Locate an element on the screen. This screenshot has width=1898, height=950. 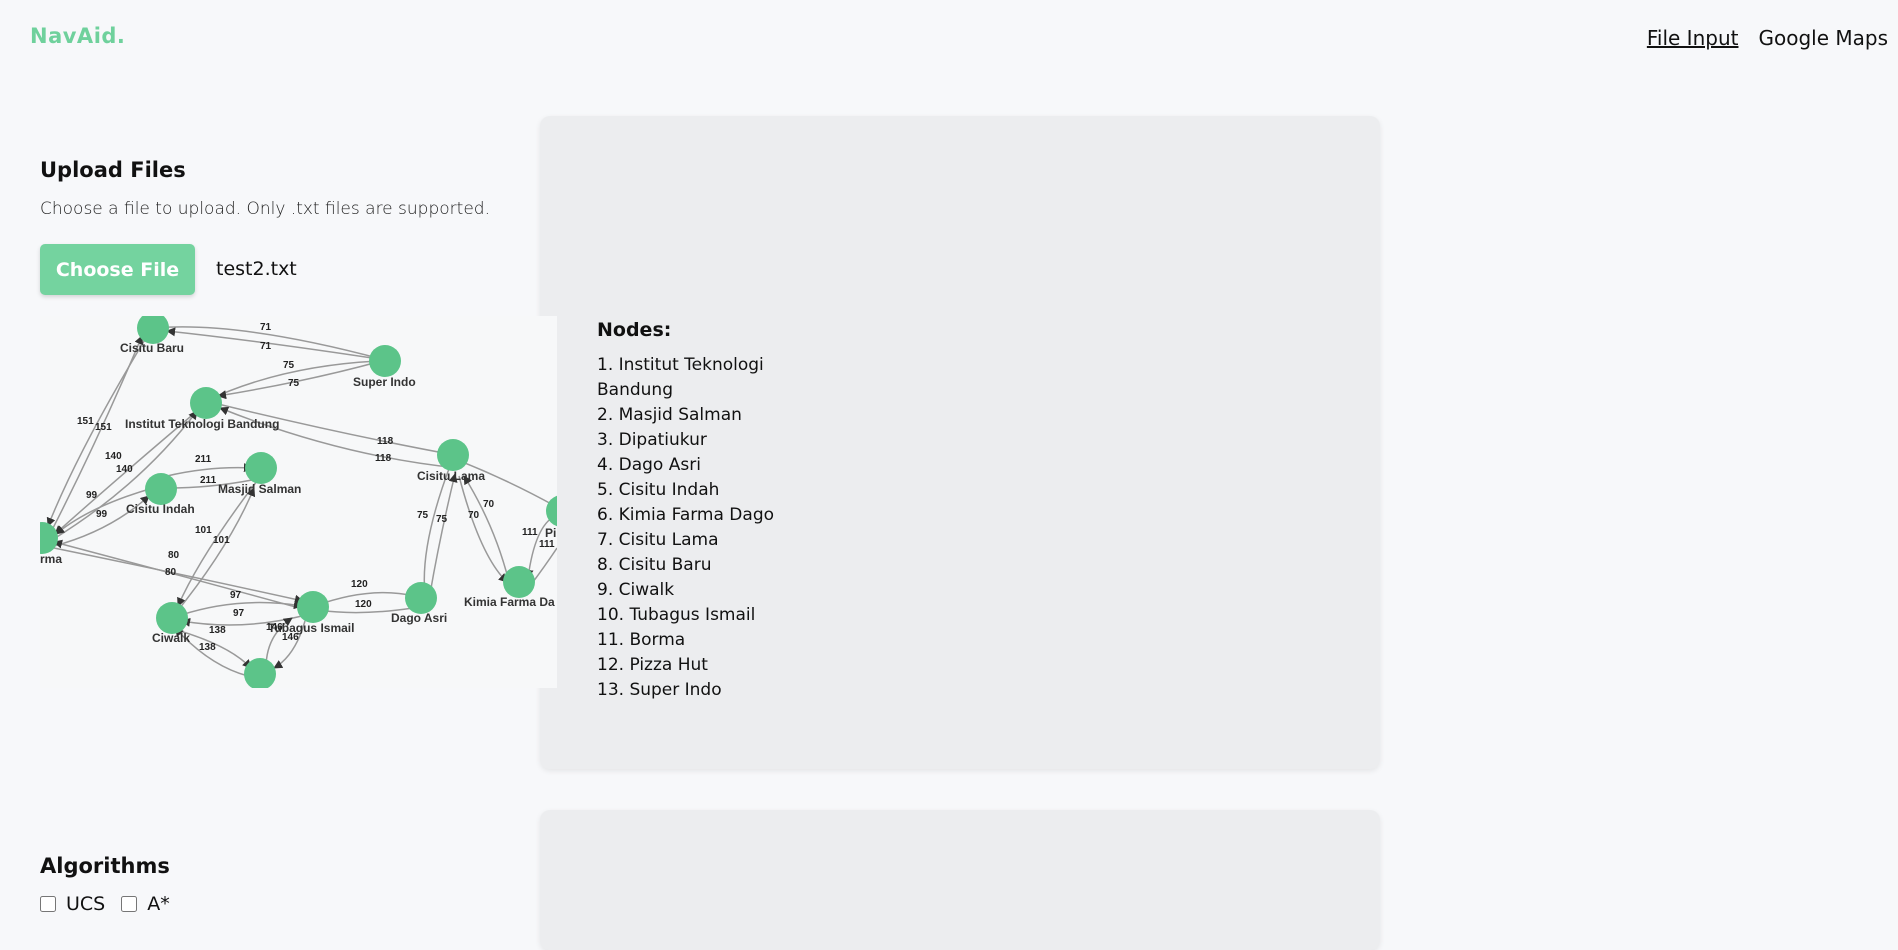
node-list-item: 4. Dago Asri is located at coordinates (649, 465).